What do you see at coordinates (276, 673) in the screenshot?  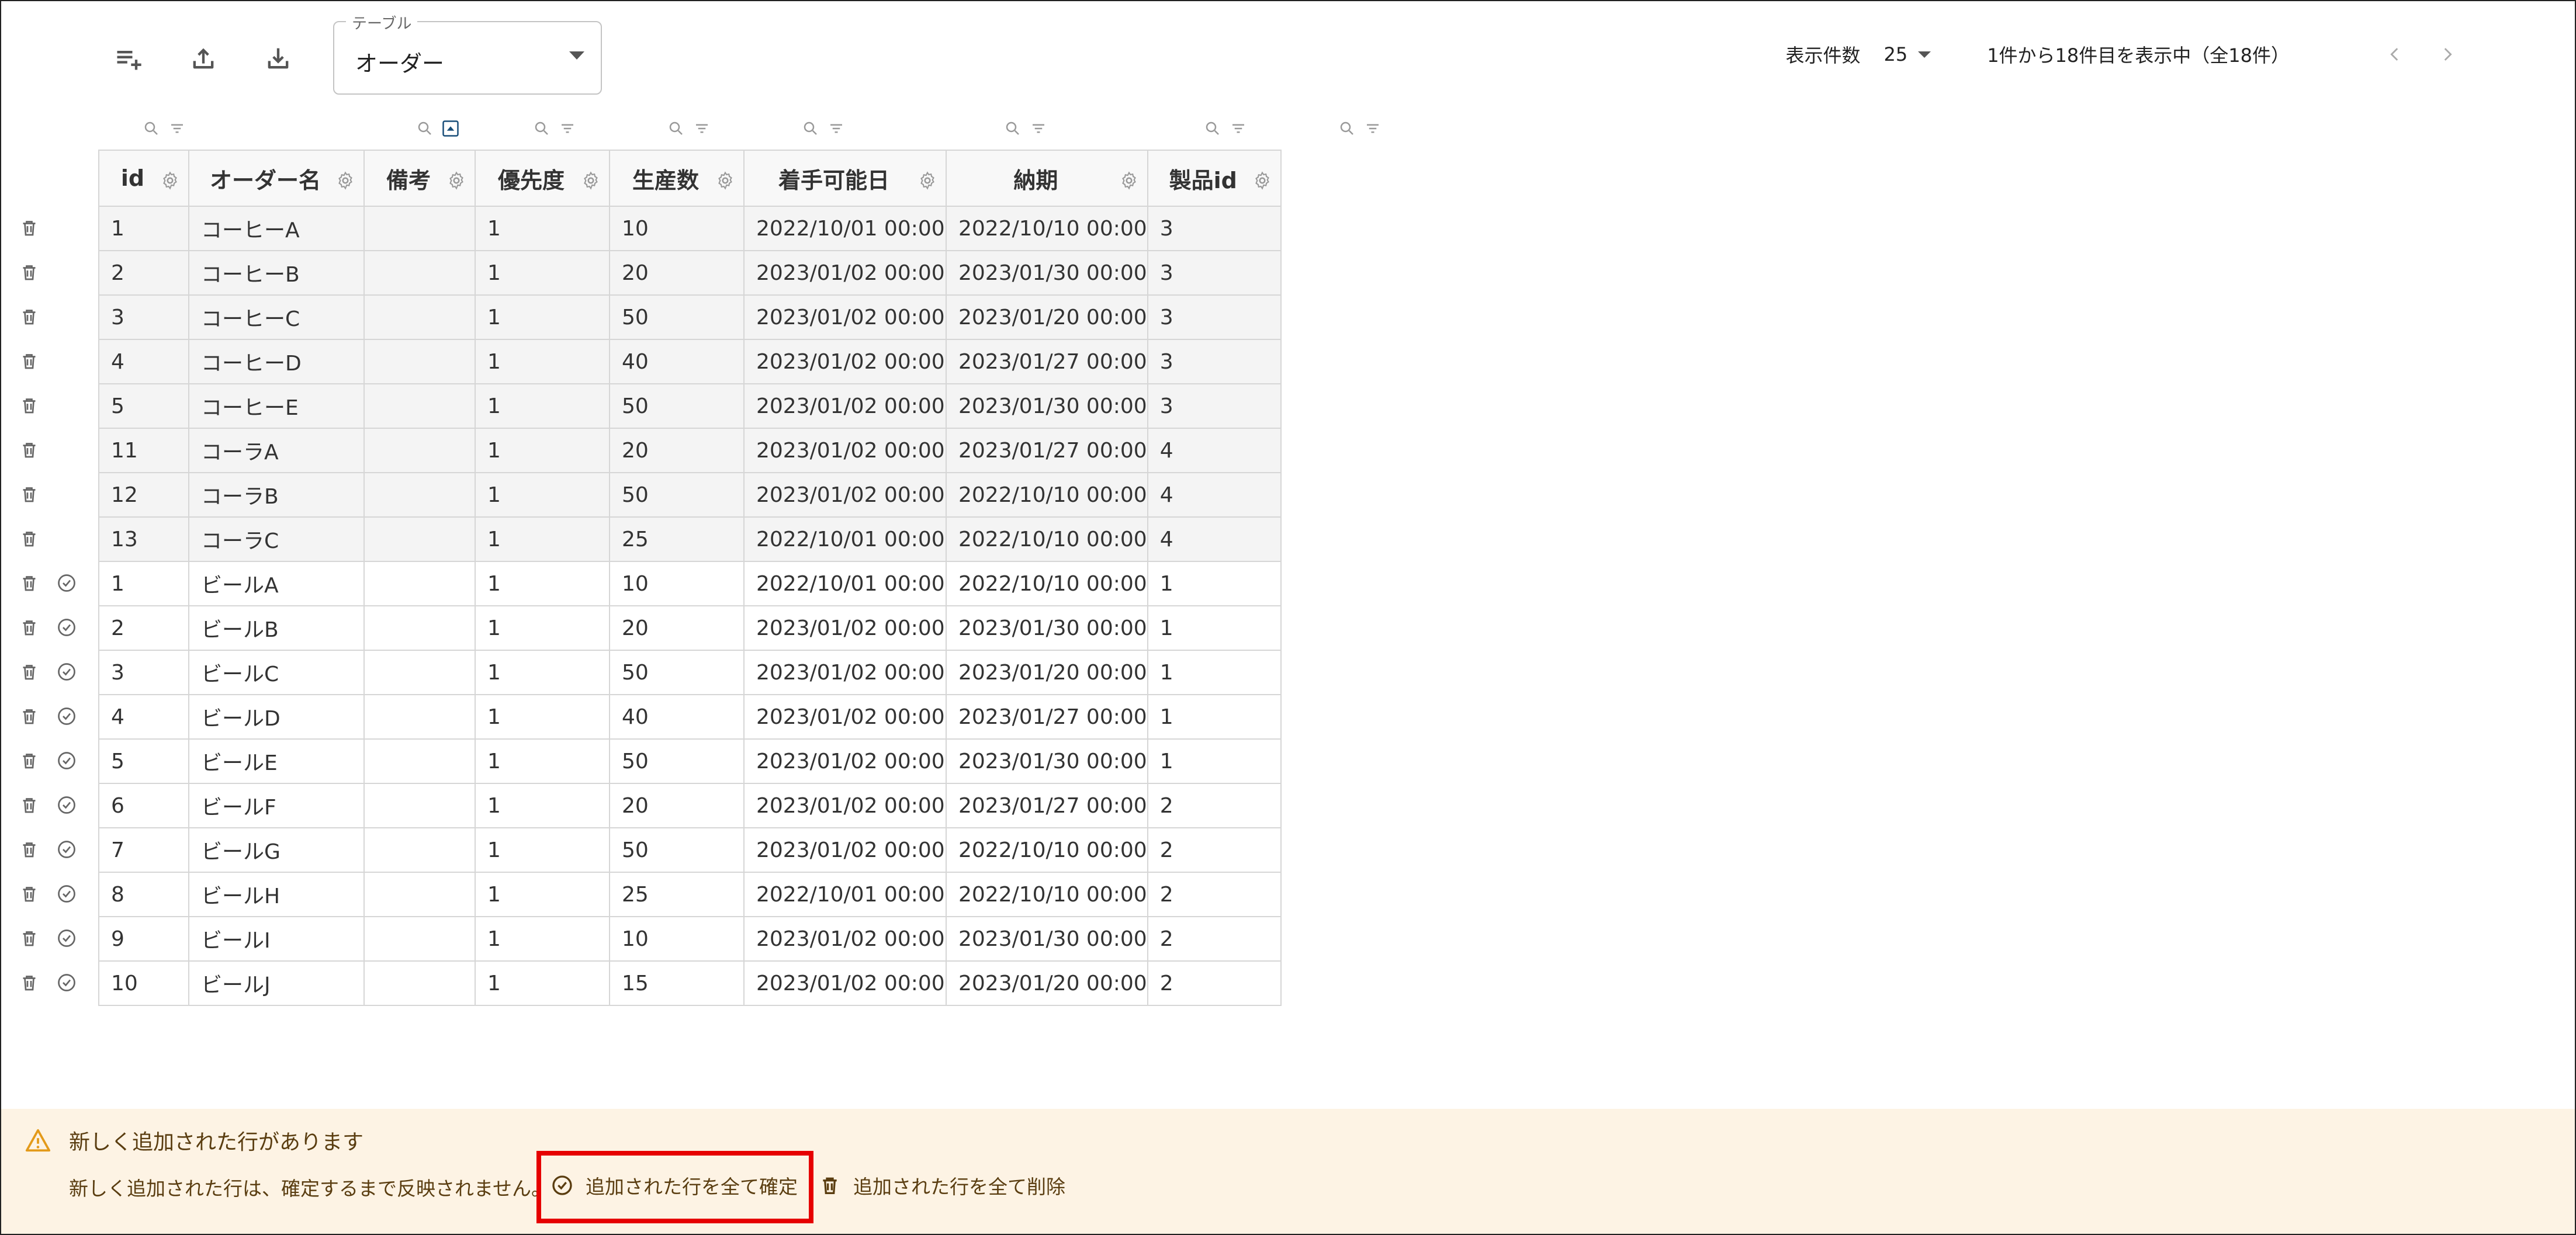 I see `cell-order-name: ビールC` at bounding box center [276, 673].